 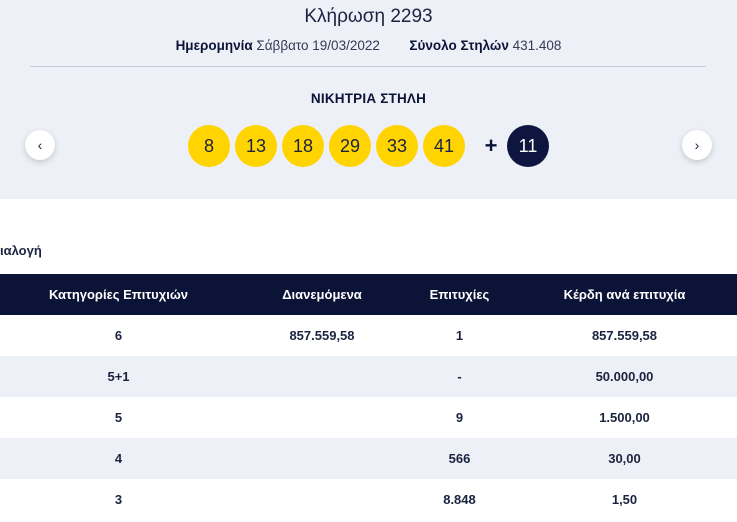 I want to click on cell-category: 4, so click(x=118, y=458).